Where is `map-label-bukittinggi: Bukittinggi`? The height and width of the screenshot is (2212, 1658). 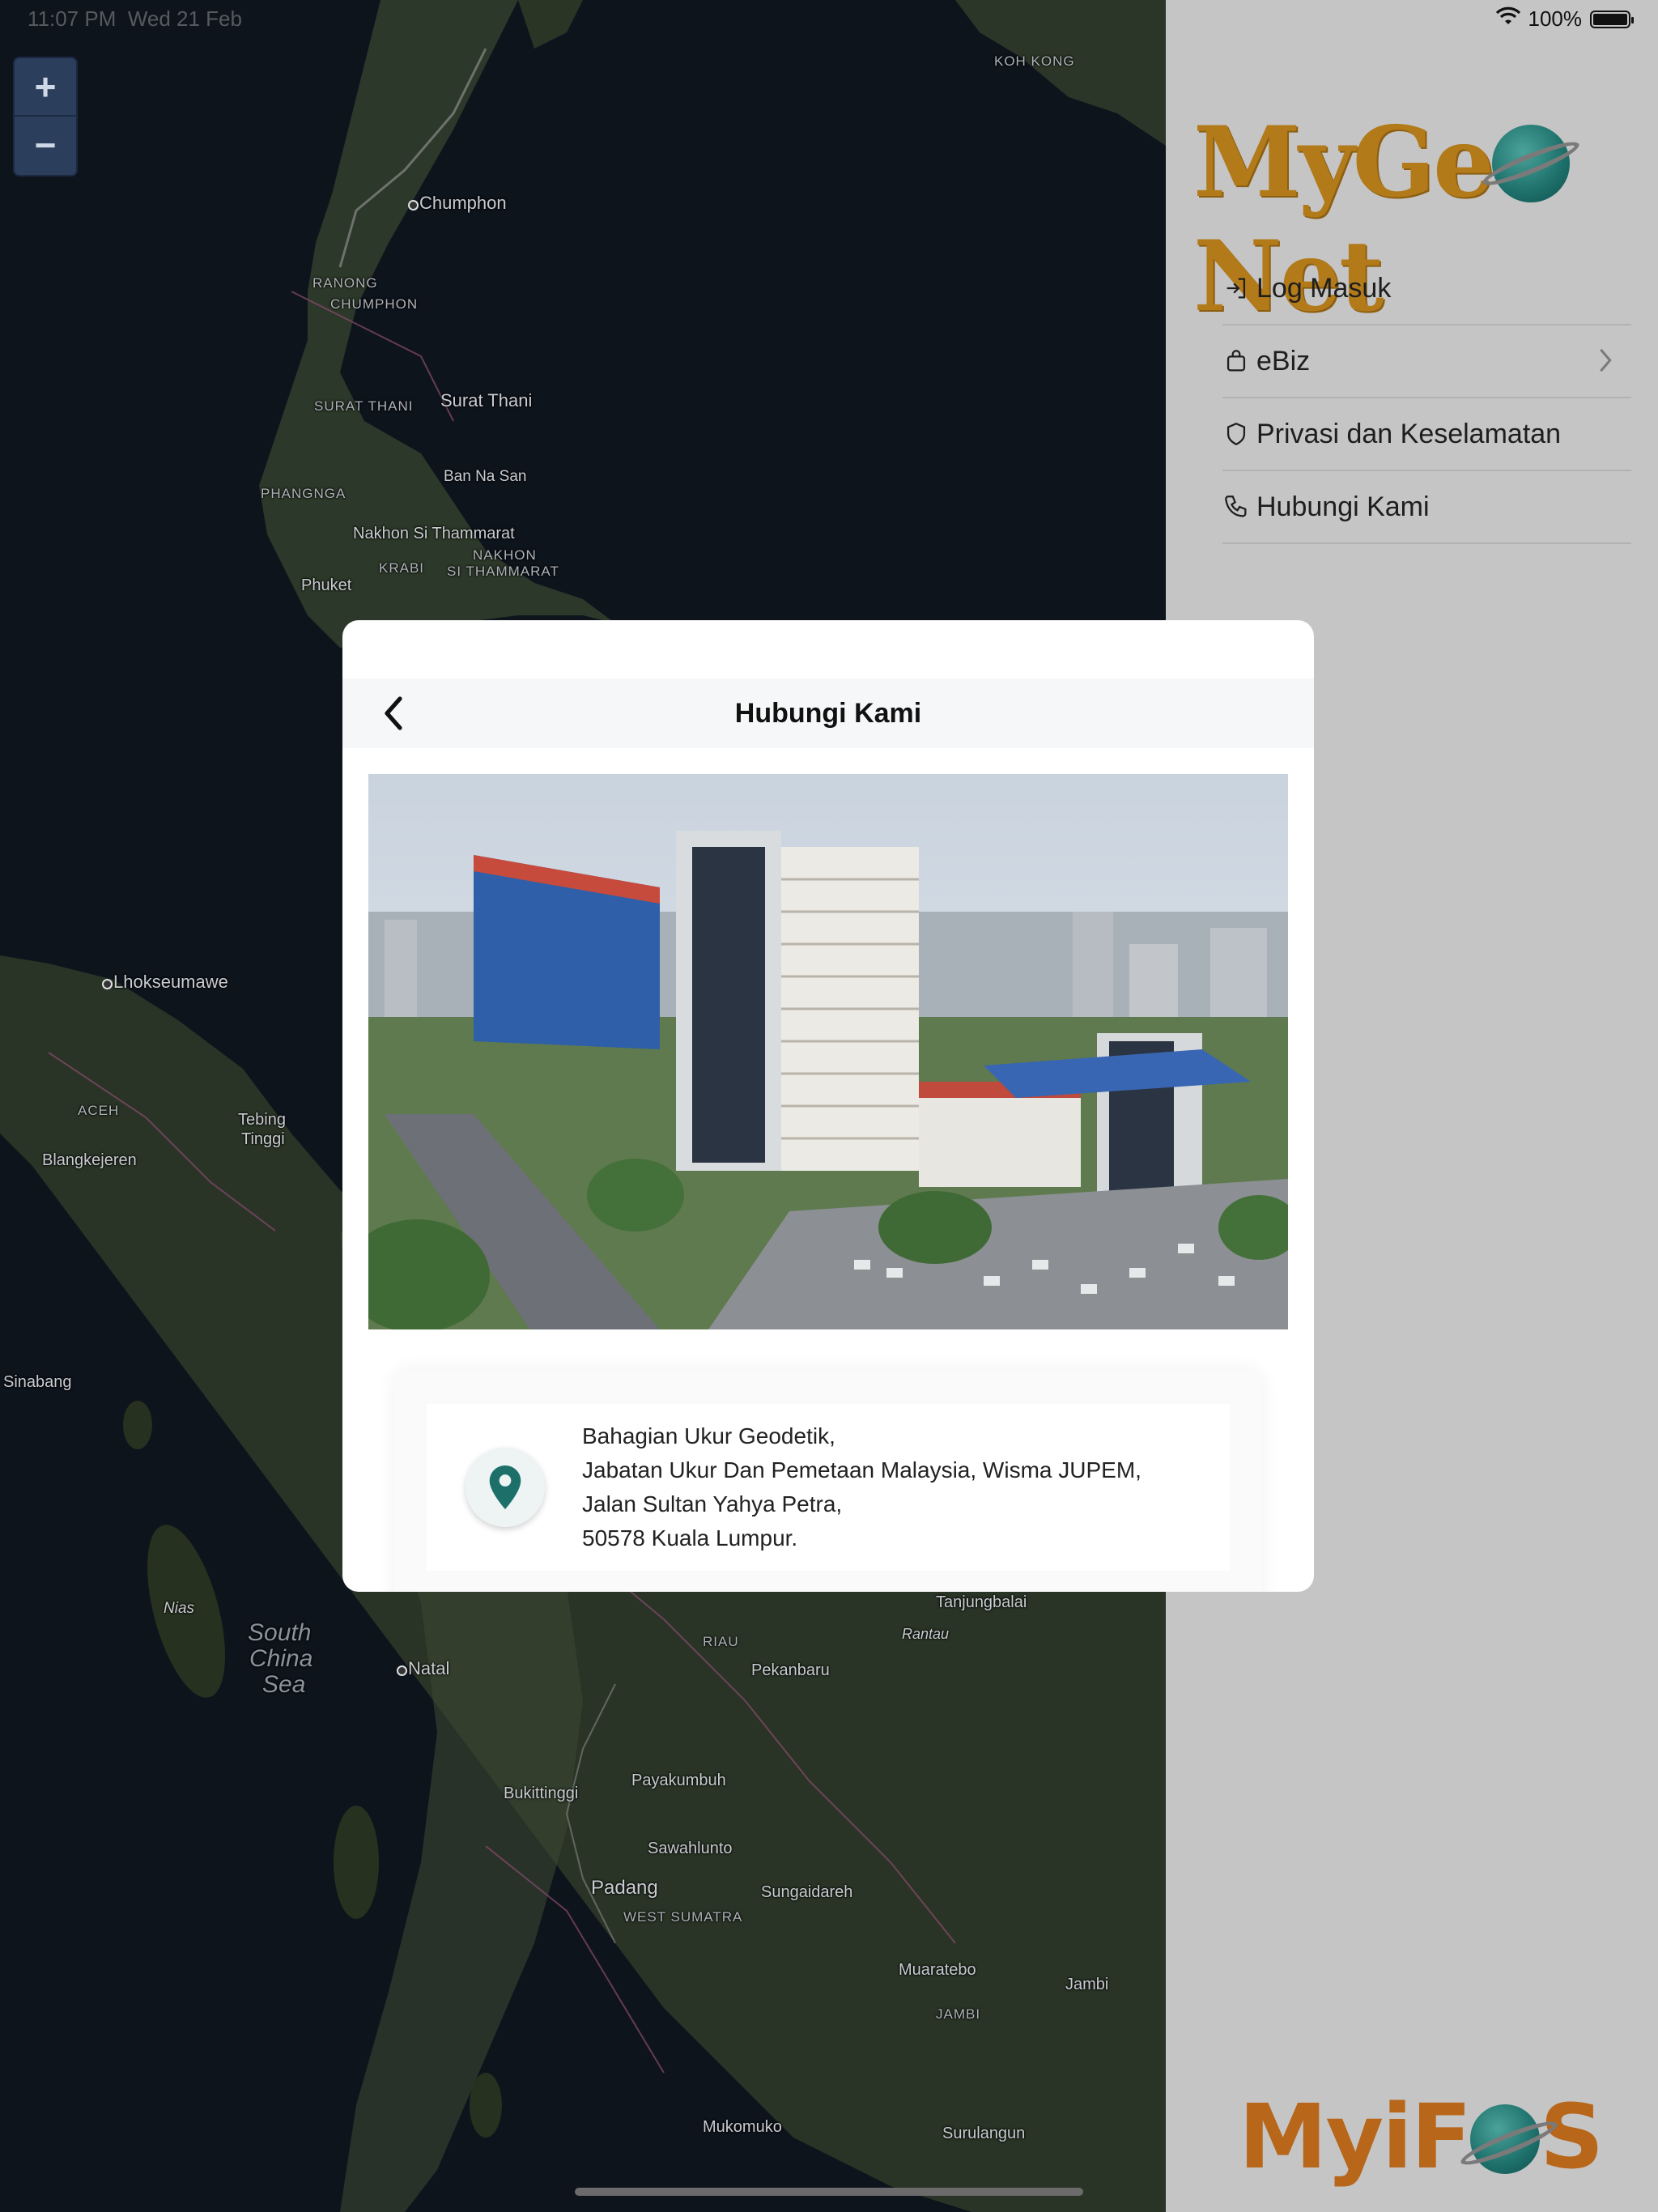
map-label-bukittinggi: Bukittinggi is located at coordinates (541, 1793).